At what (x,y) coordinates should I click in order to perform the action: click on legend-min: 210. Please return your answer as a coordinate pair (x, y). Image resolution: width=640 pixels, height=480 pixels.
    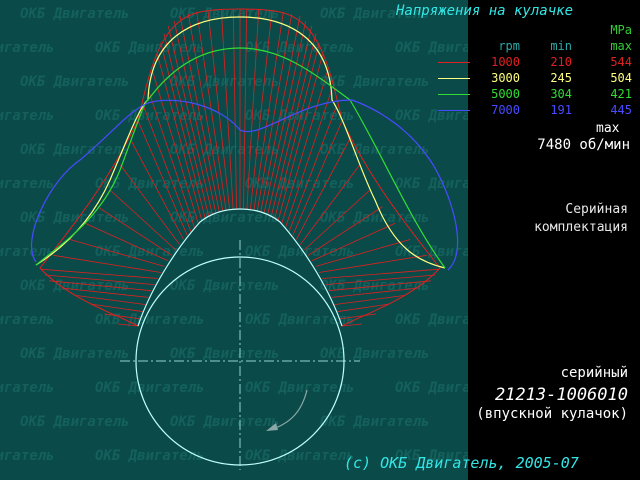
    Looking at the image, I should click on (561, 62).